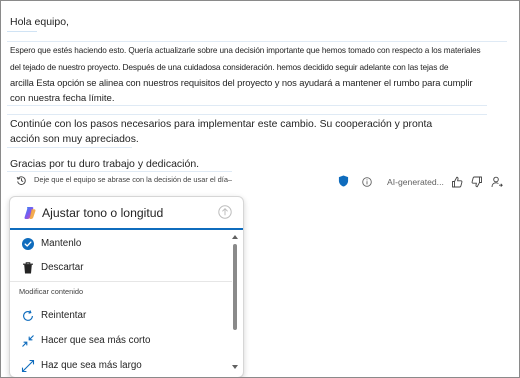 Image resolution: width=520 pixels, height=378 pixels. Describe the element at coordinates (64, 315) in the screenshot. I see `retry-label: Reintentar` at that location.